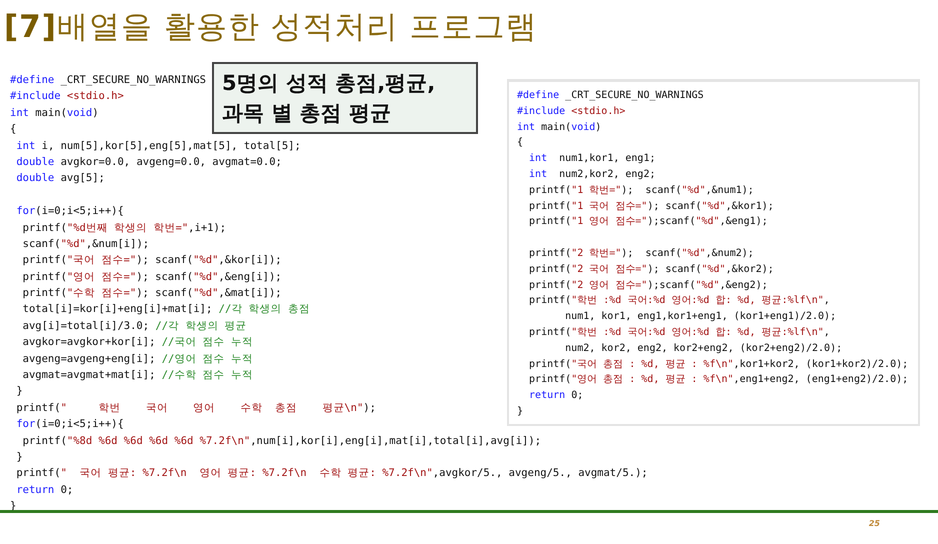  What do you see at coordinates (651, 269) in the screenshot?
I see `code-line: printf("2 국어 점수="); scanf("%d",&kor2);` at bounding box center [651, 269].